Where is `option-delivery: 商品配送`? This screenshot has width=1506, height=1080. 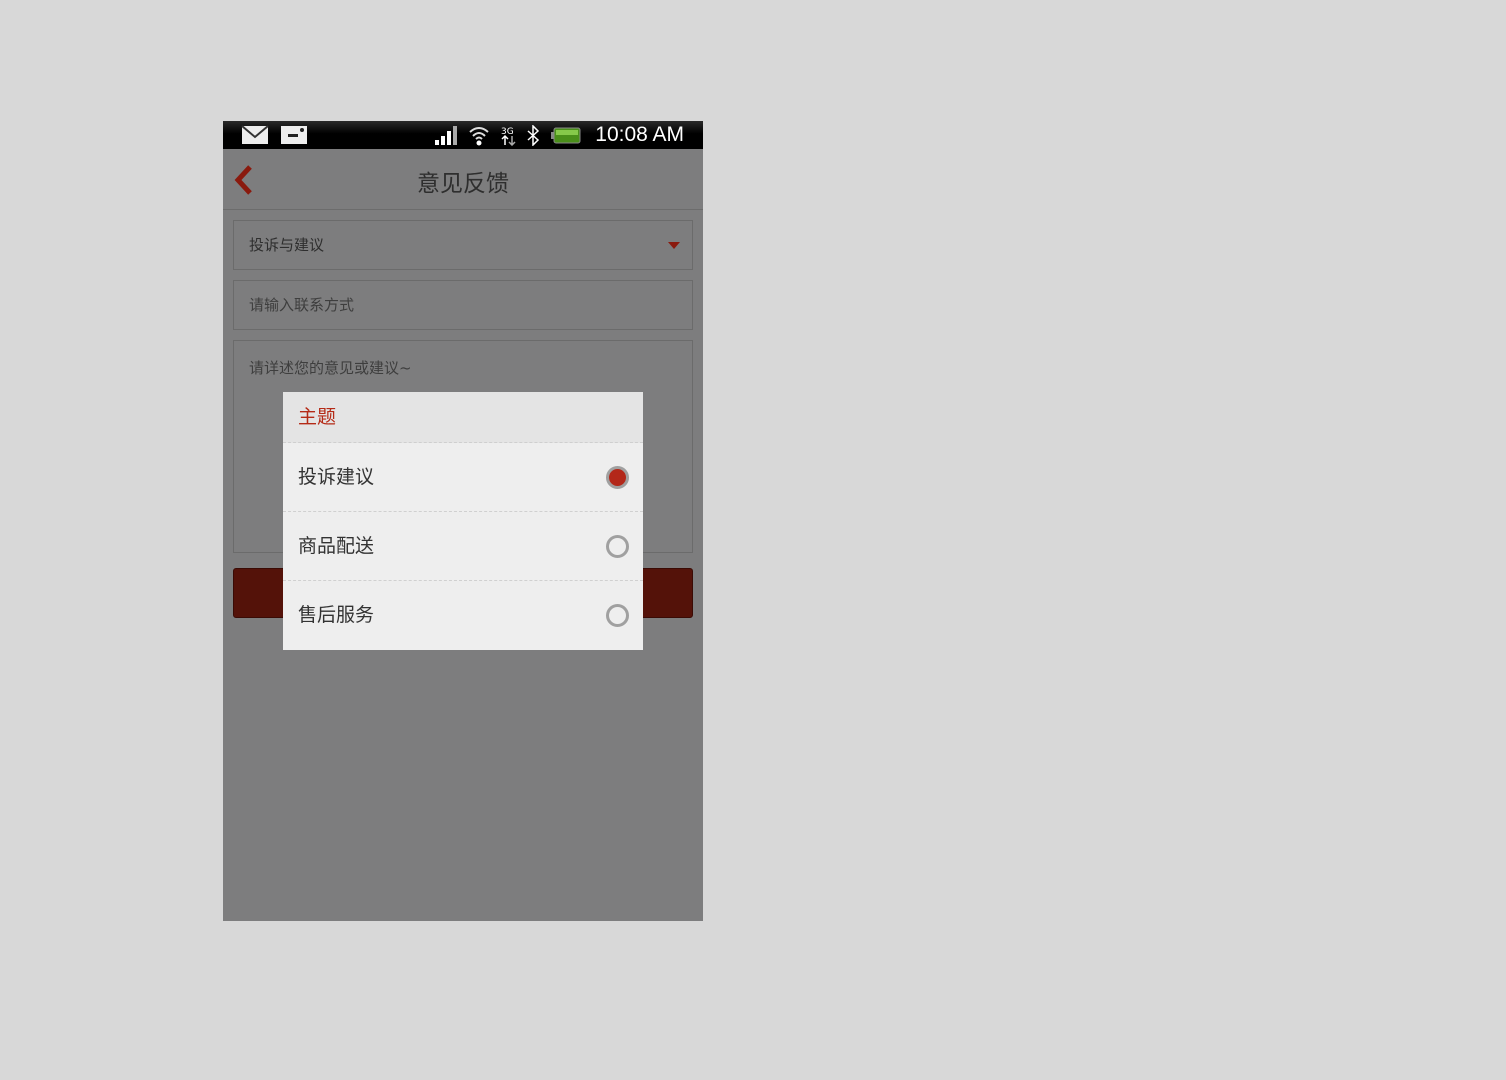 option-delivery: 商品配送 is located at coordinates (463, 546).